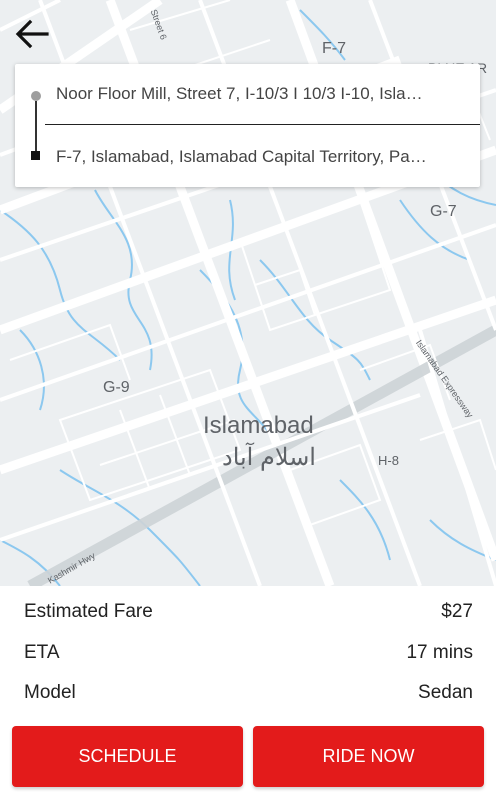  Describe the element at coordinates (262, 124) in the screenshot. I see `route-divider` at that location.